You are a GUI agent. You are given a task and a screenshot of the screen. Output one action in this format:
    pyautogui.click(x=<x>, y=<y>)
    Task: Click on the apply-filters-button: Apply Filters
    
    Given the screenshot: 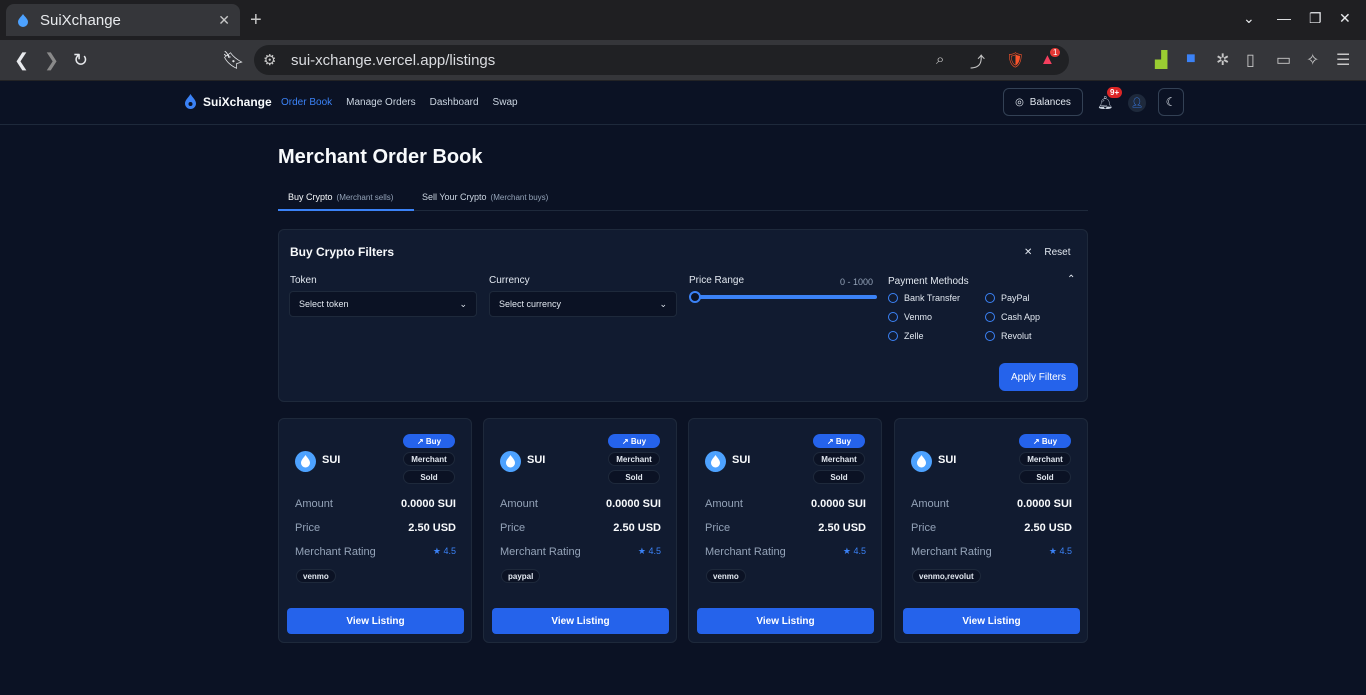 What is the action you would take?
    pyautogui.click(x=1038, y=377)
    